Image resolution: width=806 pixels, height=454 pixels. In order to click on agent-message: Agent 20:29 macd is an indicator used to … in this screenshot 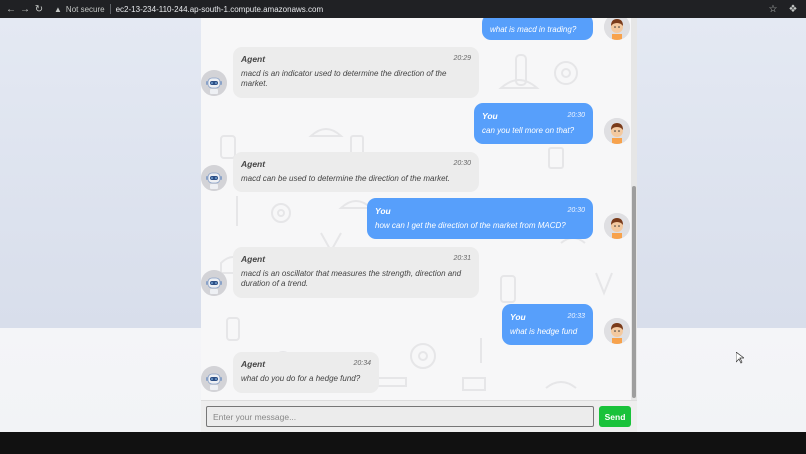, I will do `click(356, 72)`.